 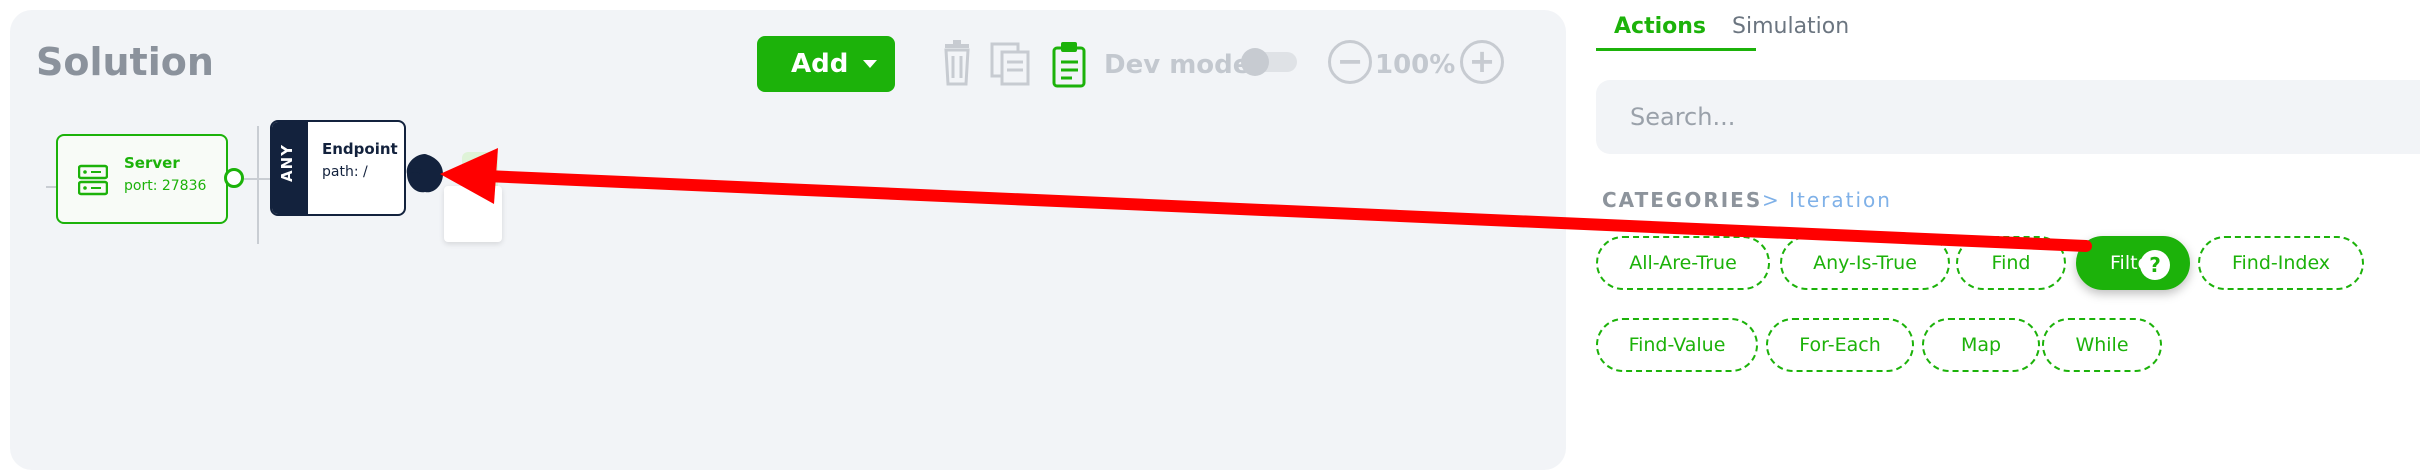 I want to click on dev-mode-label: Dev mode, so click(x=1177, y=65).